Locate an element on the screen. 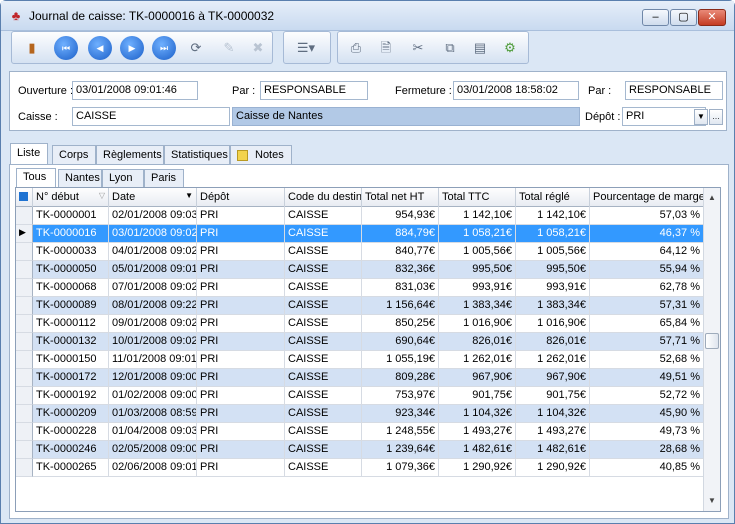 This screenshot has width=735, height=524. table-cell: 831,03€ is located at coordinates (400, 288).